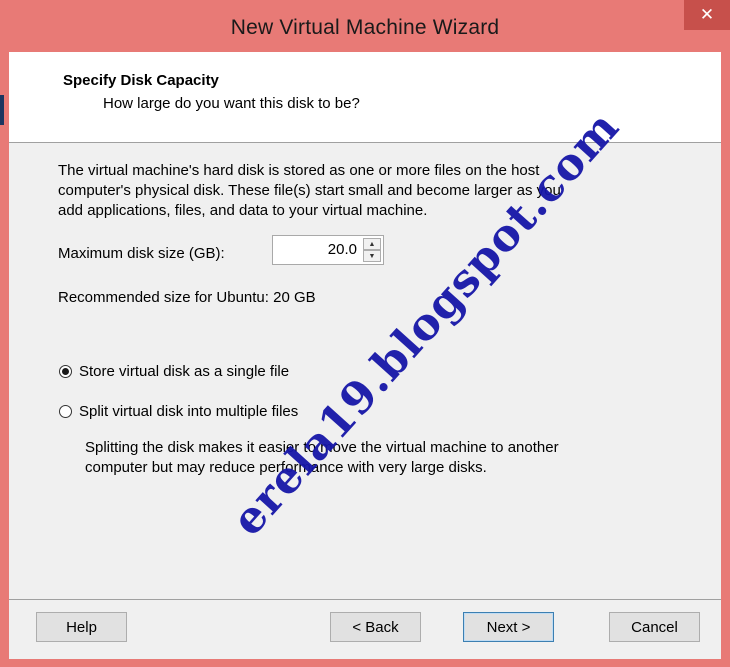 The image size is (730, 667). Describe the element at coordinates (188, 411) in the screenshot. I see `radio-split-files-label: Split virtual disk into multiple files` at that location.